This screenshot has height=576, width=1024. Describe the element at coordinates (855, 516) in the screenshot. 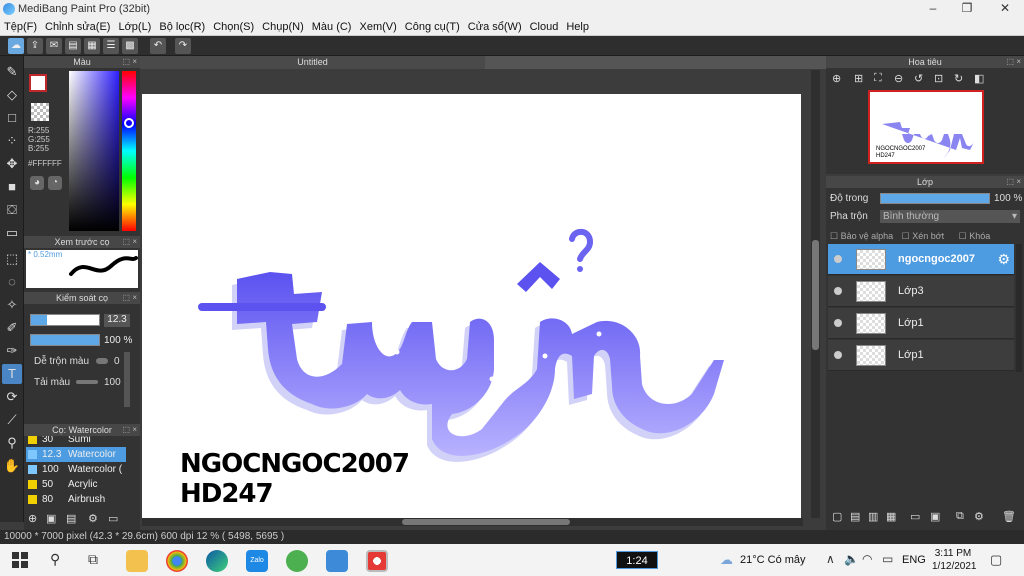

I see `new-halftone-layer-icon: ▤` at that location.